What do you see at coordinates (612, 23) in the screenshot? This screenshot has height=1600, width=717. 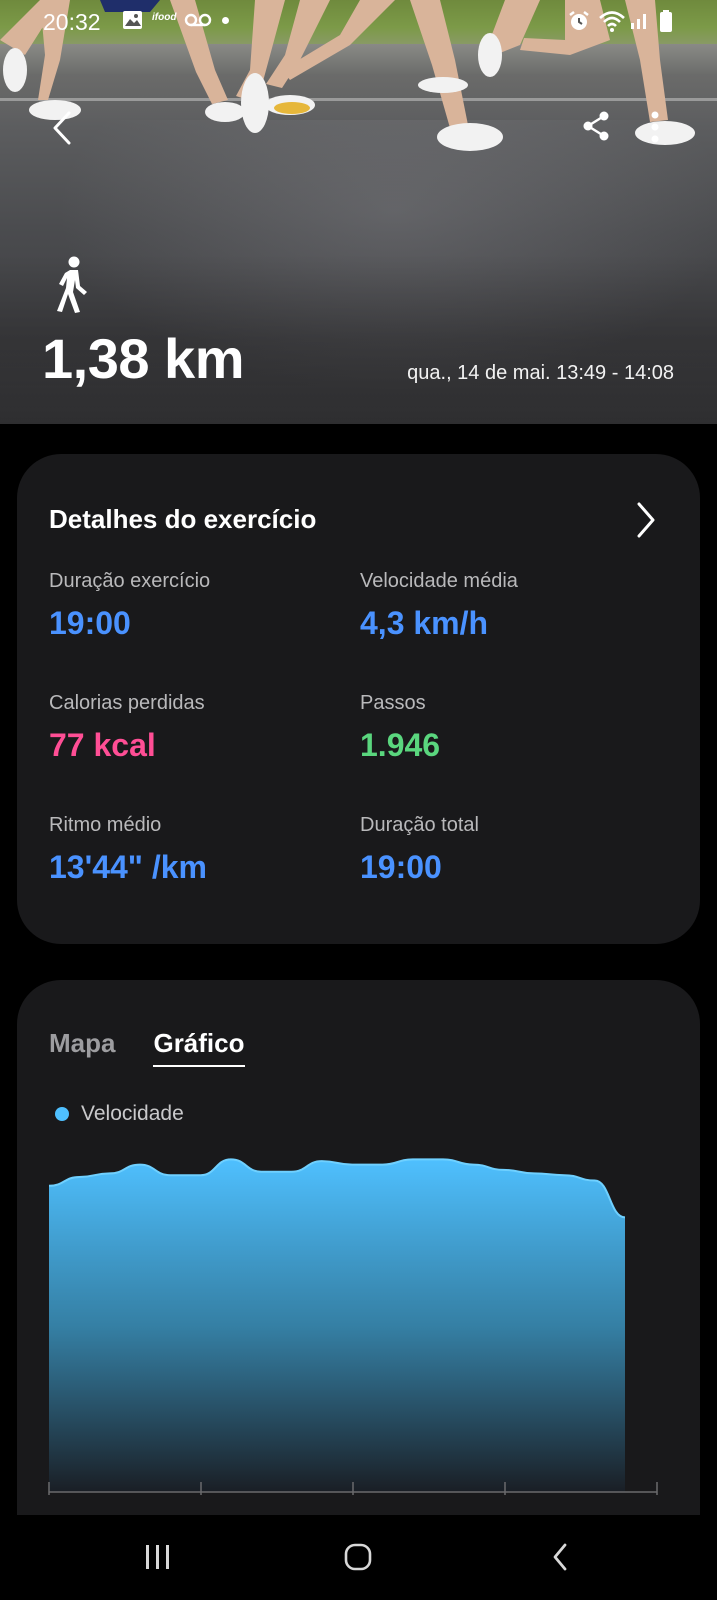 I see `wifi-icon` at bounding box center [612, 23].